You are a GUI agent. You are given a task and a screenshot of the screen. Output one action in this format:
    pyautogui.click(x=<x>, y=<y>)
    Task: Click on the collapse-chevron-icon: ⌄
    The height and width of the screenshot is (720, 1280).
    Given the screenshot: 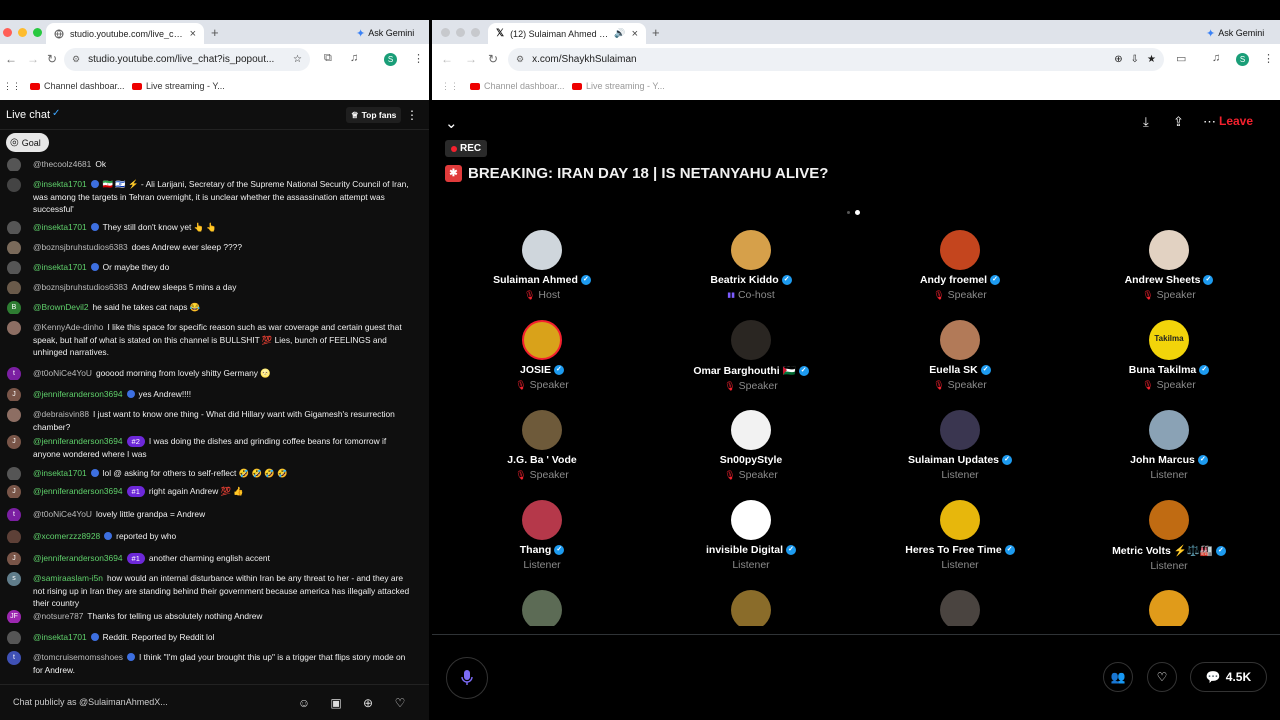 What is the action you would take?
    pyautogui.click(x=451, y=123)
    